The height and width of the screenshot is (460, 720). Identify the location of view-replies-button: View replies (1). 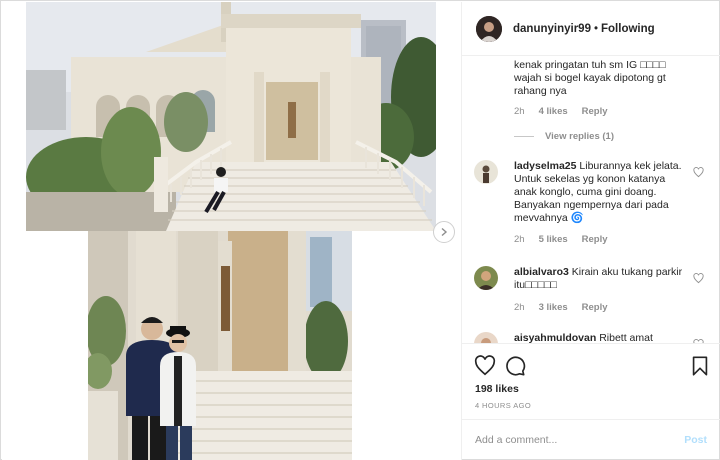
(564, 136).